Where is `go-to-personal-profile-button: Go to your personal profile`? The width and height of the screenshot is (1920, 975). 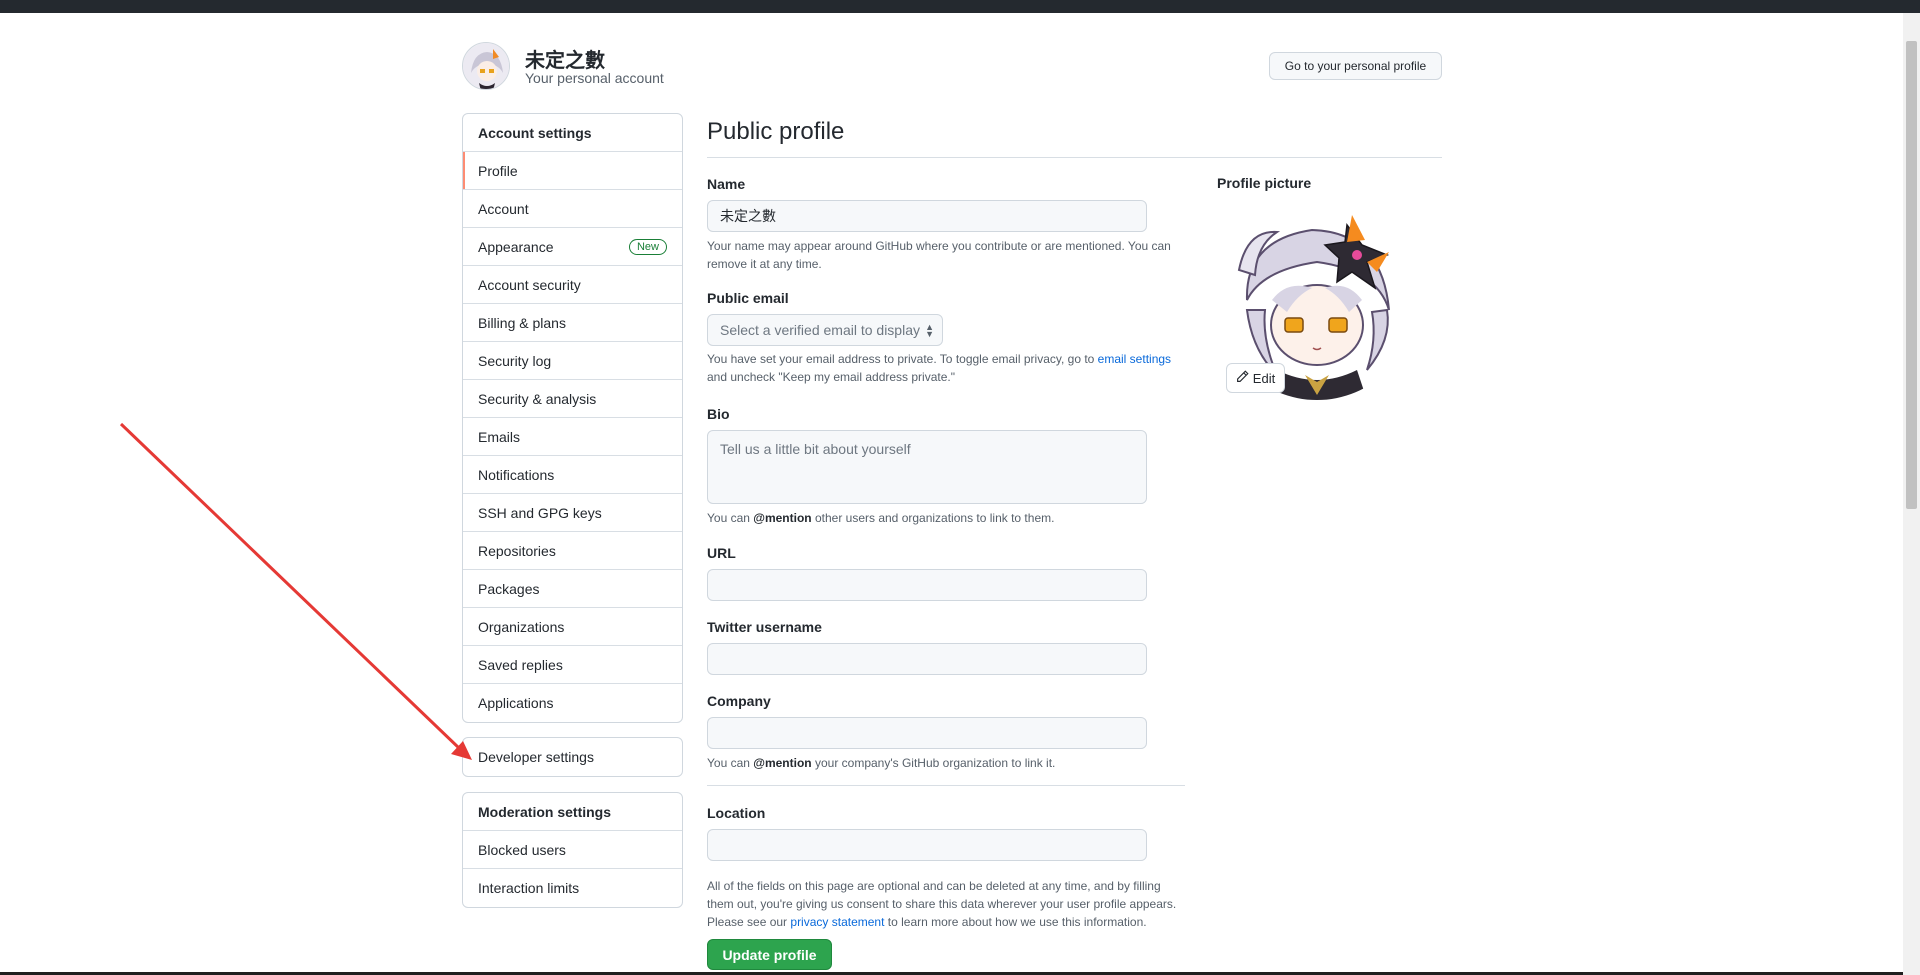
go-to-personal-profile-button: Go to your personal profile is located at coordinates (1355, 66).